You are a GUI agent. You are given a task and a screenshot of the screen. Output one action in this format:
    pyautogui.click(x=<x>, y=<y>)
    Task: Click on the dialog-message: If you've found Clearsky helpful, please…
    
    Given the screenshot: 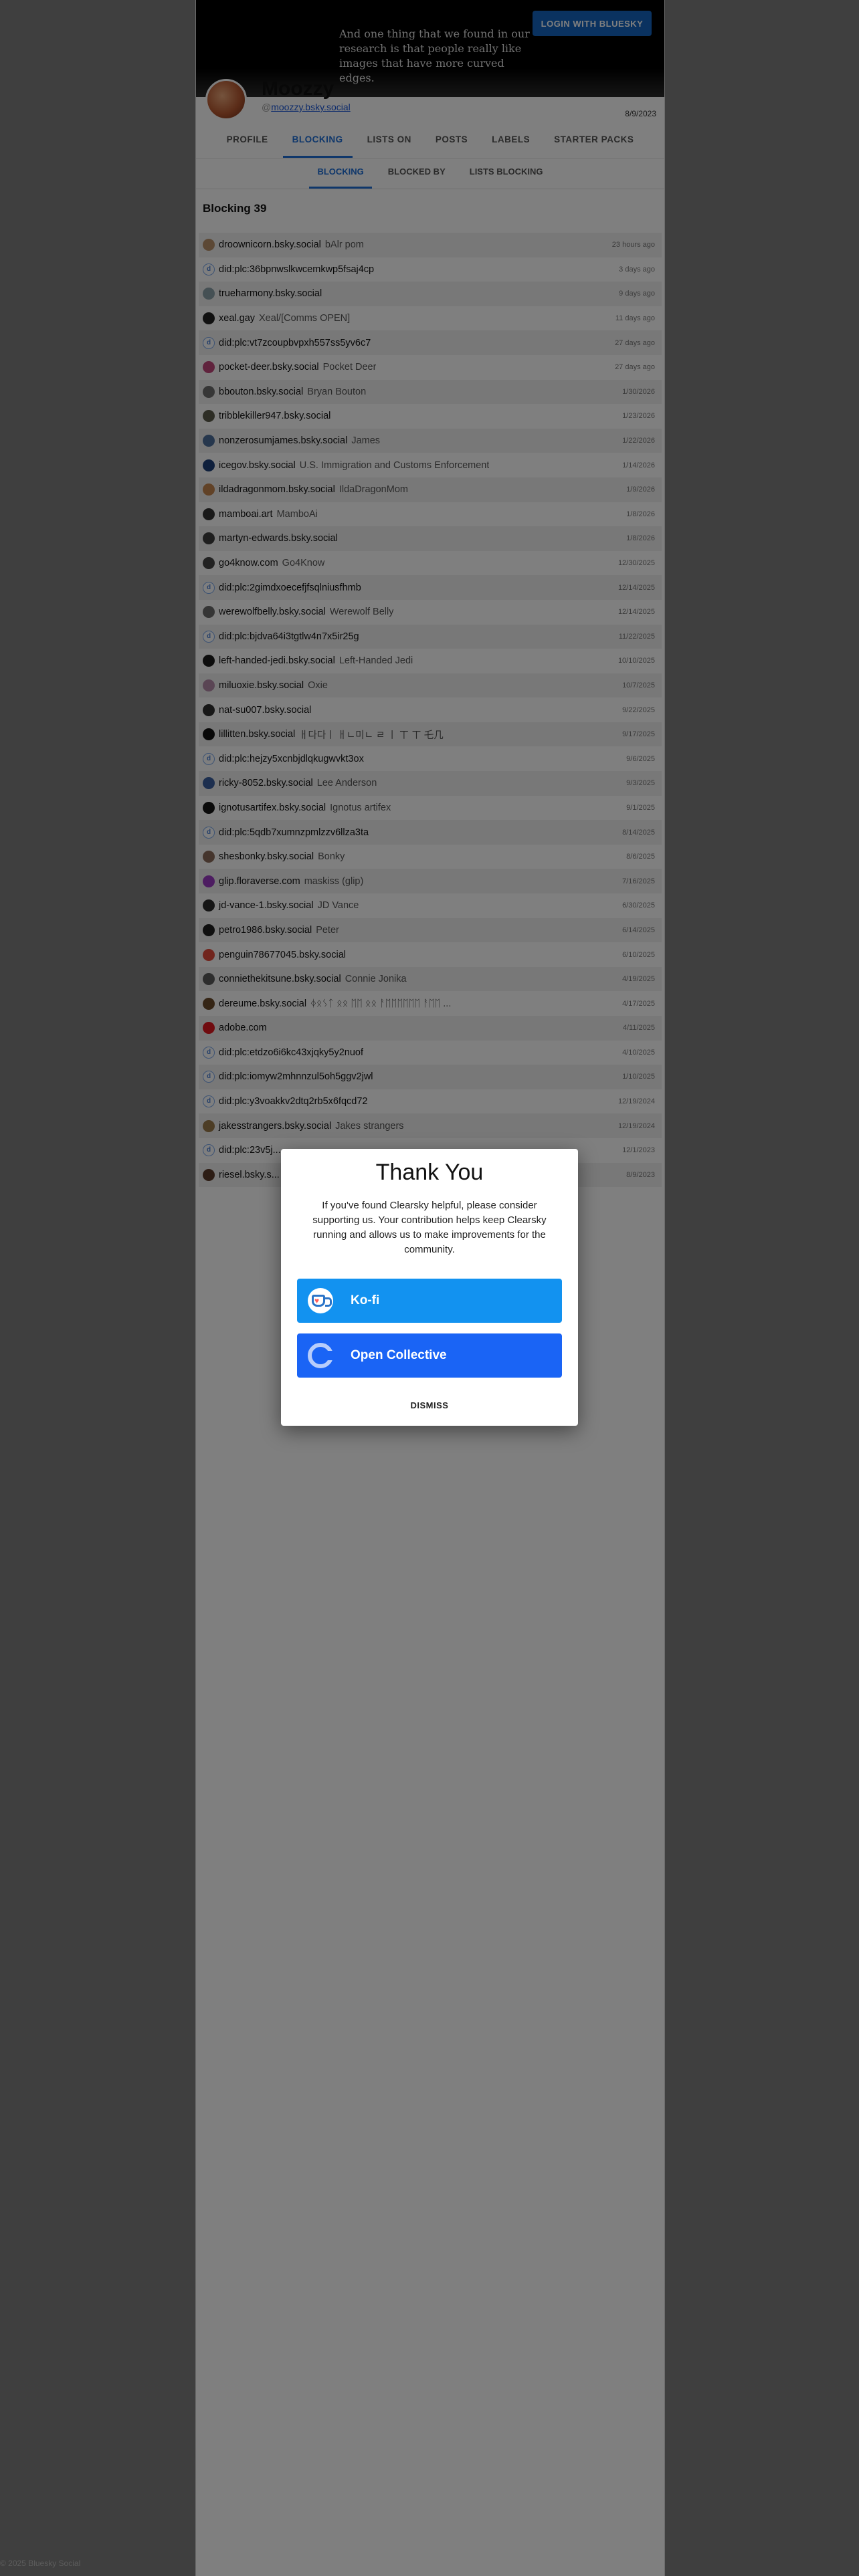 What is the action you would take?
    pyautogui.click(x=429, y=1227)
    